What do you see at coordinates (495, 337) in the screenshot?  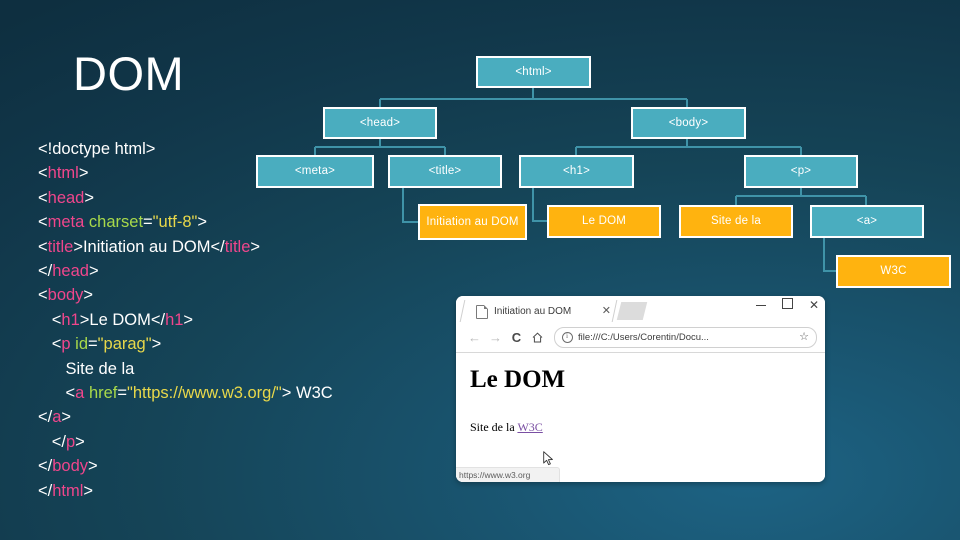 I see `forward-icon: →` at bounding box center [495, 337].